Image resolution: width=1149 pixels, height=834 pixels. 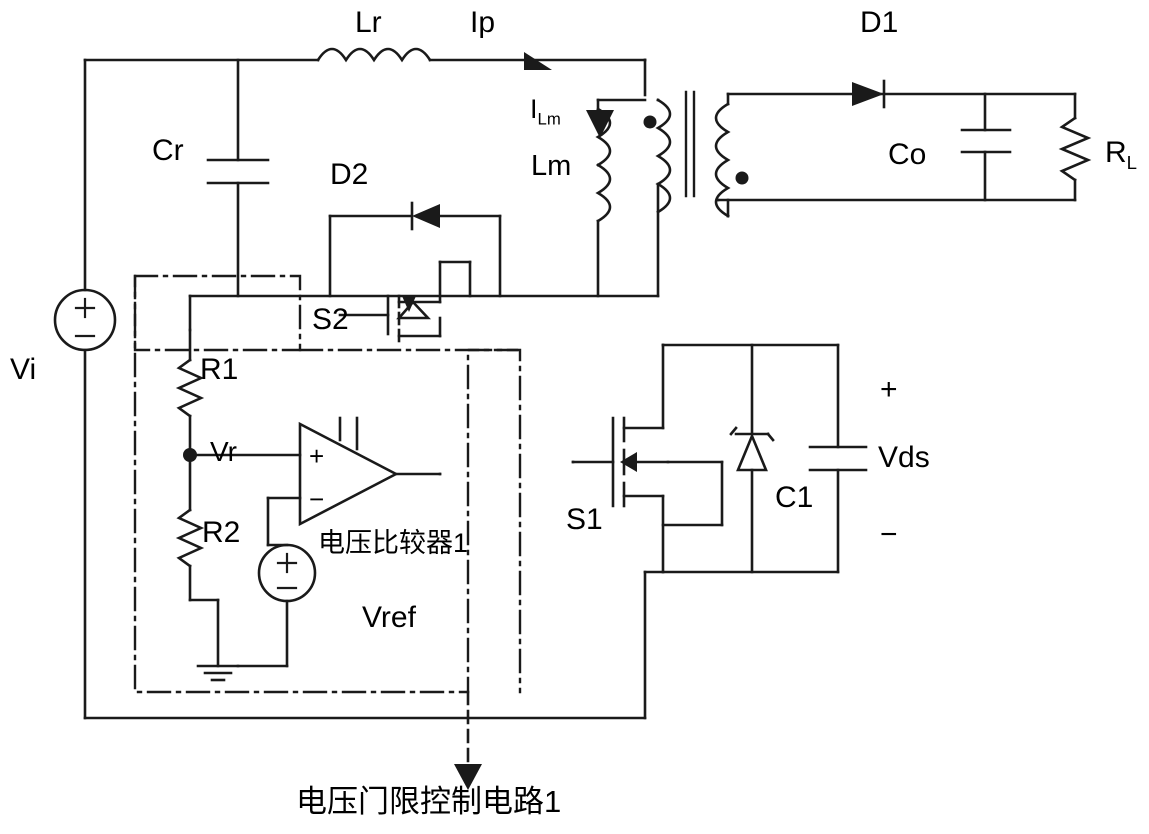 What do you see at coordinates (889, 389) in the screenshot?
I see `label-vds-plus: +` at bounding box center [889, 389].